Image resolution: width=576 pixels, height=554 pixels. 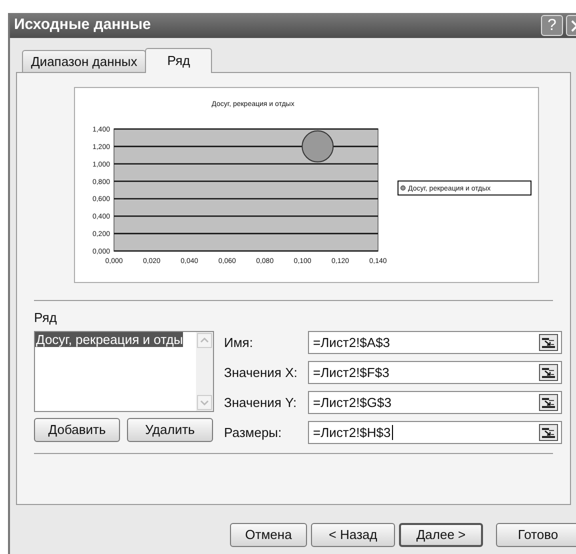 What do you see at coordinates (83, 25) in the screenshot?
I see `window-title: Исходные данные` at bounding box center [83, 25].